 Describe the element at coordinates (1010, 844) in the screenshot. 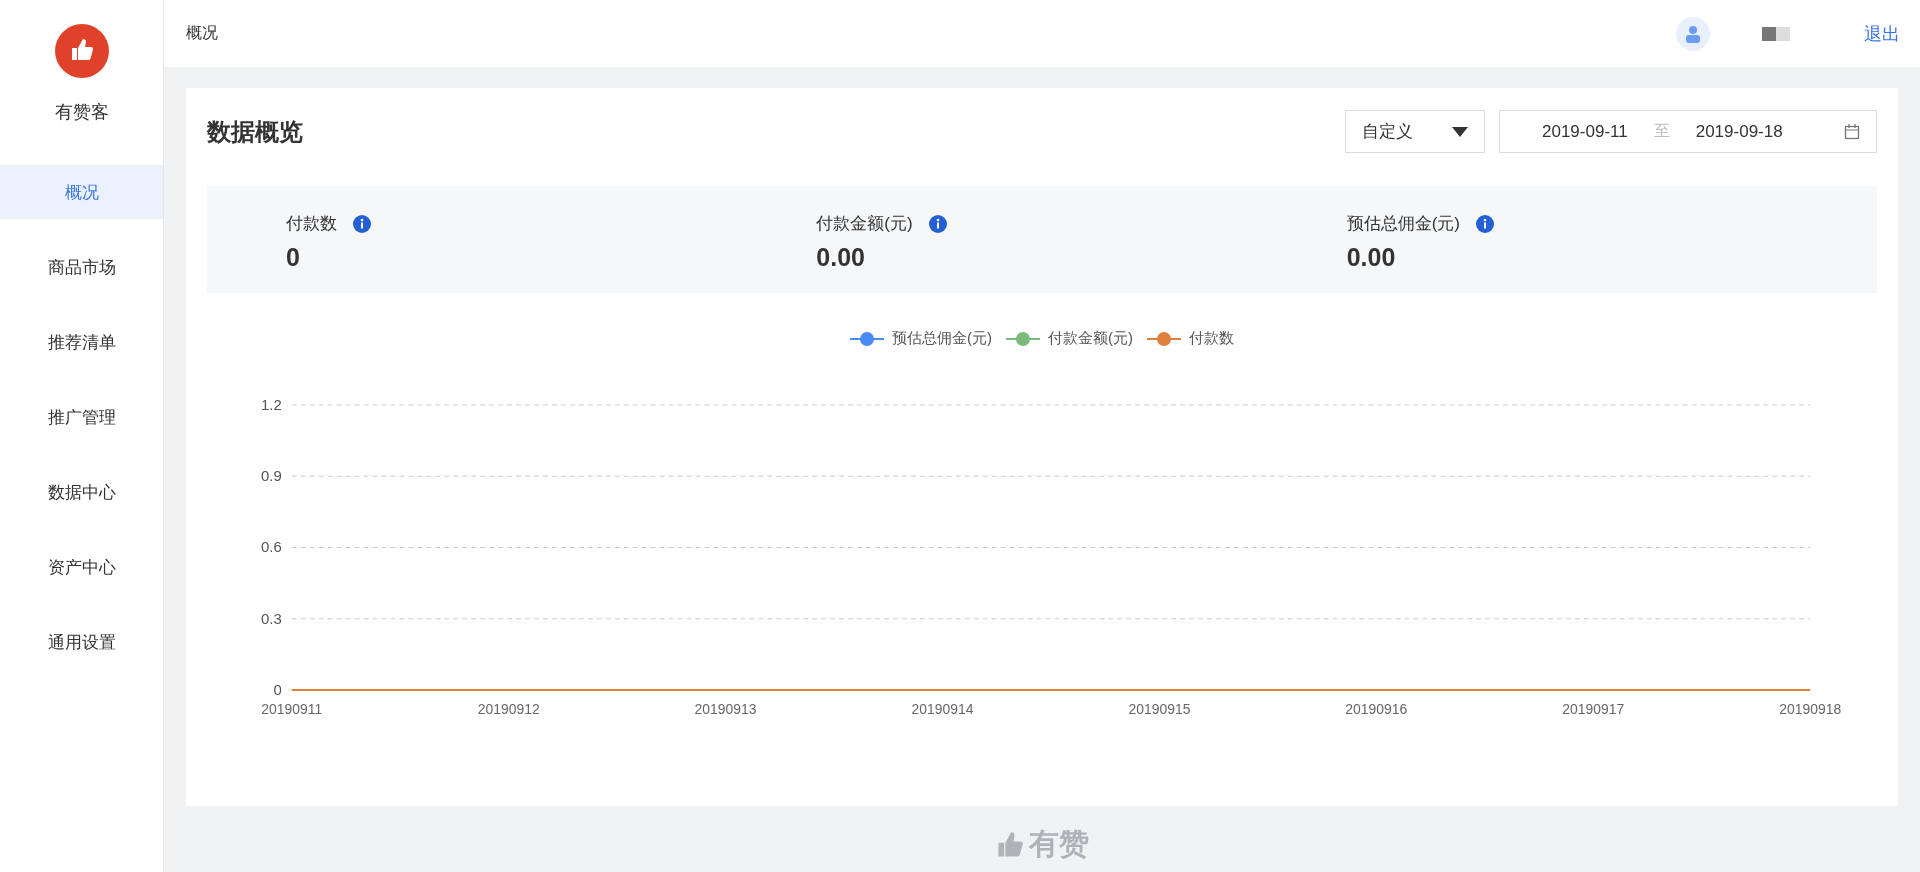

I see `thumbs-up-icon` at that location.